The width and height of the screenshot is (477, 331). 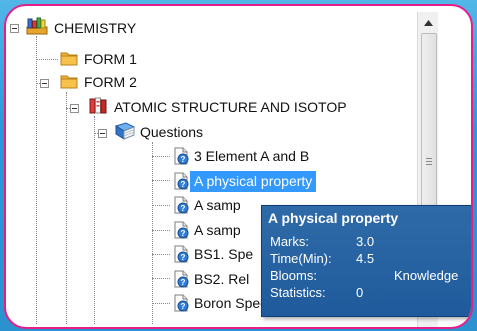 I want to click on tooltip-row-time: Time(Min): 4.5, so click(x=322, y=258).